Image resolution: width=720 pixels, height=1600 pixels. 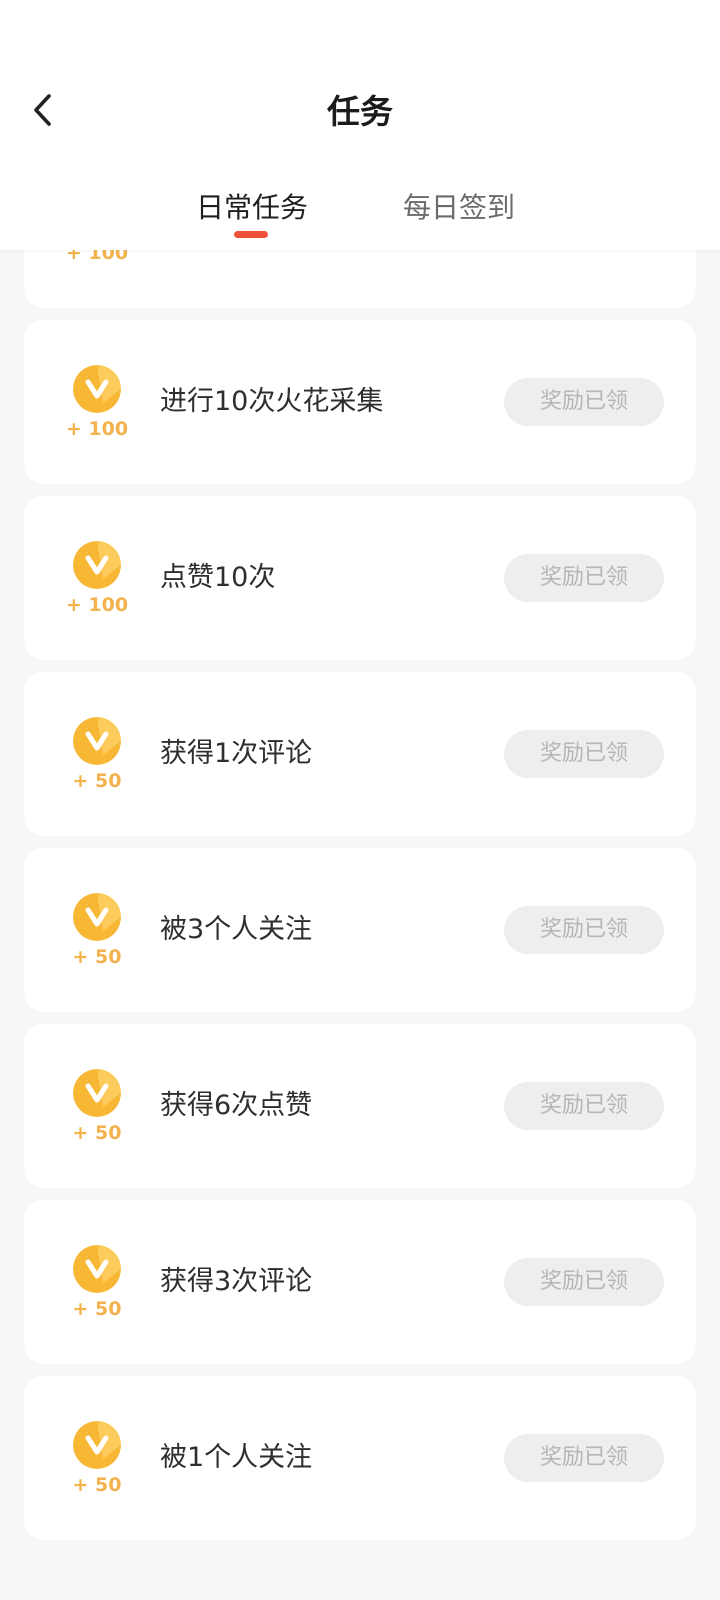 What do you see at coordinates (272, 401) in the screenshot?
I see `task-name: 进行10次火花采集` at bounding box center [272, 401].